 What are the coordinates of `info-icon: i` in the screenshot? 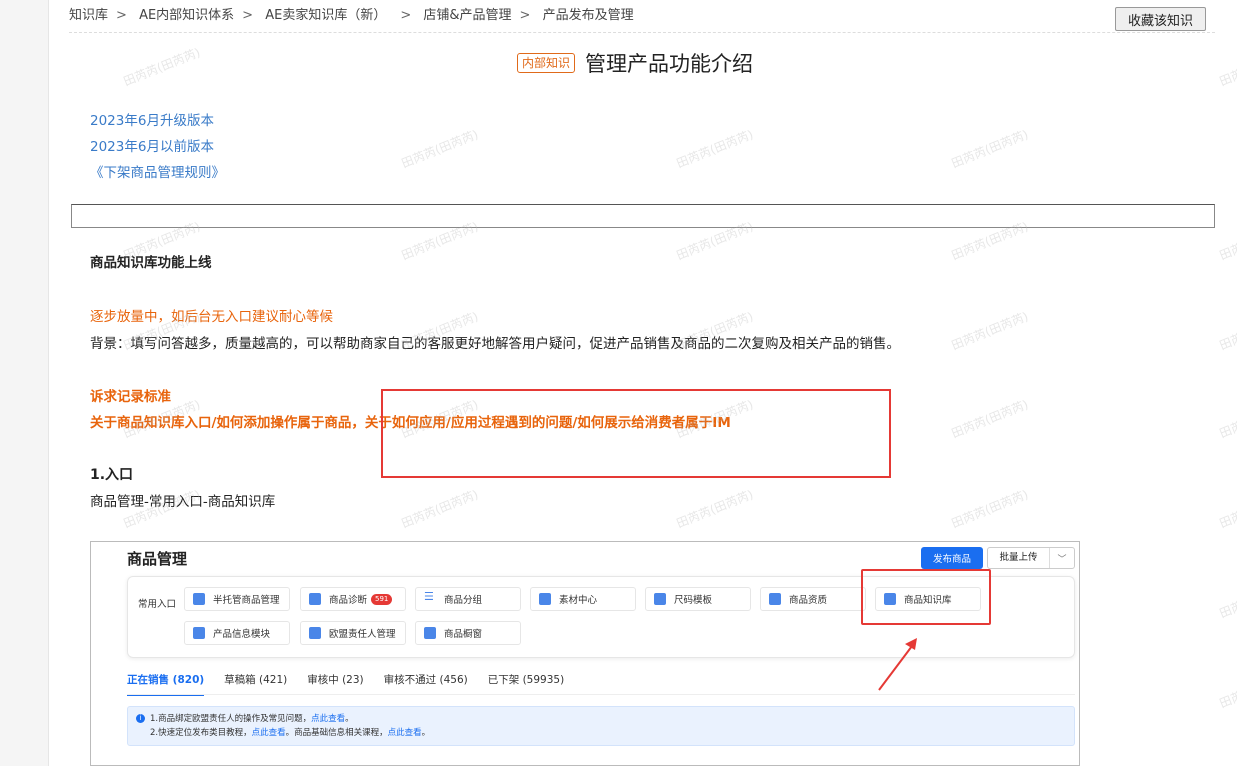 It's located at (140, 718).